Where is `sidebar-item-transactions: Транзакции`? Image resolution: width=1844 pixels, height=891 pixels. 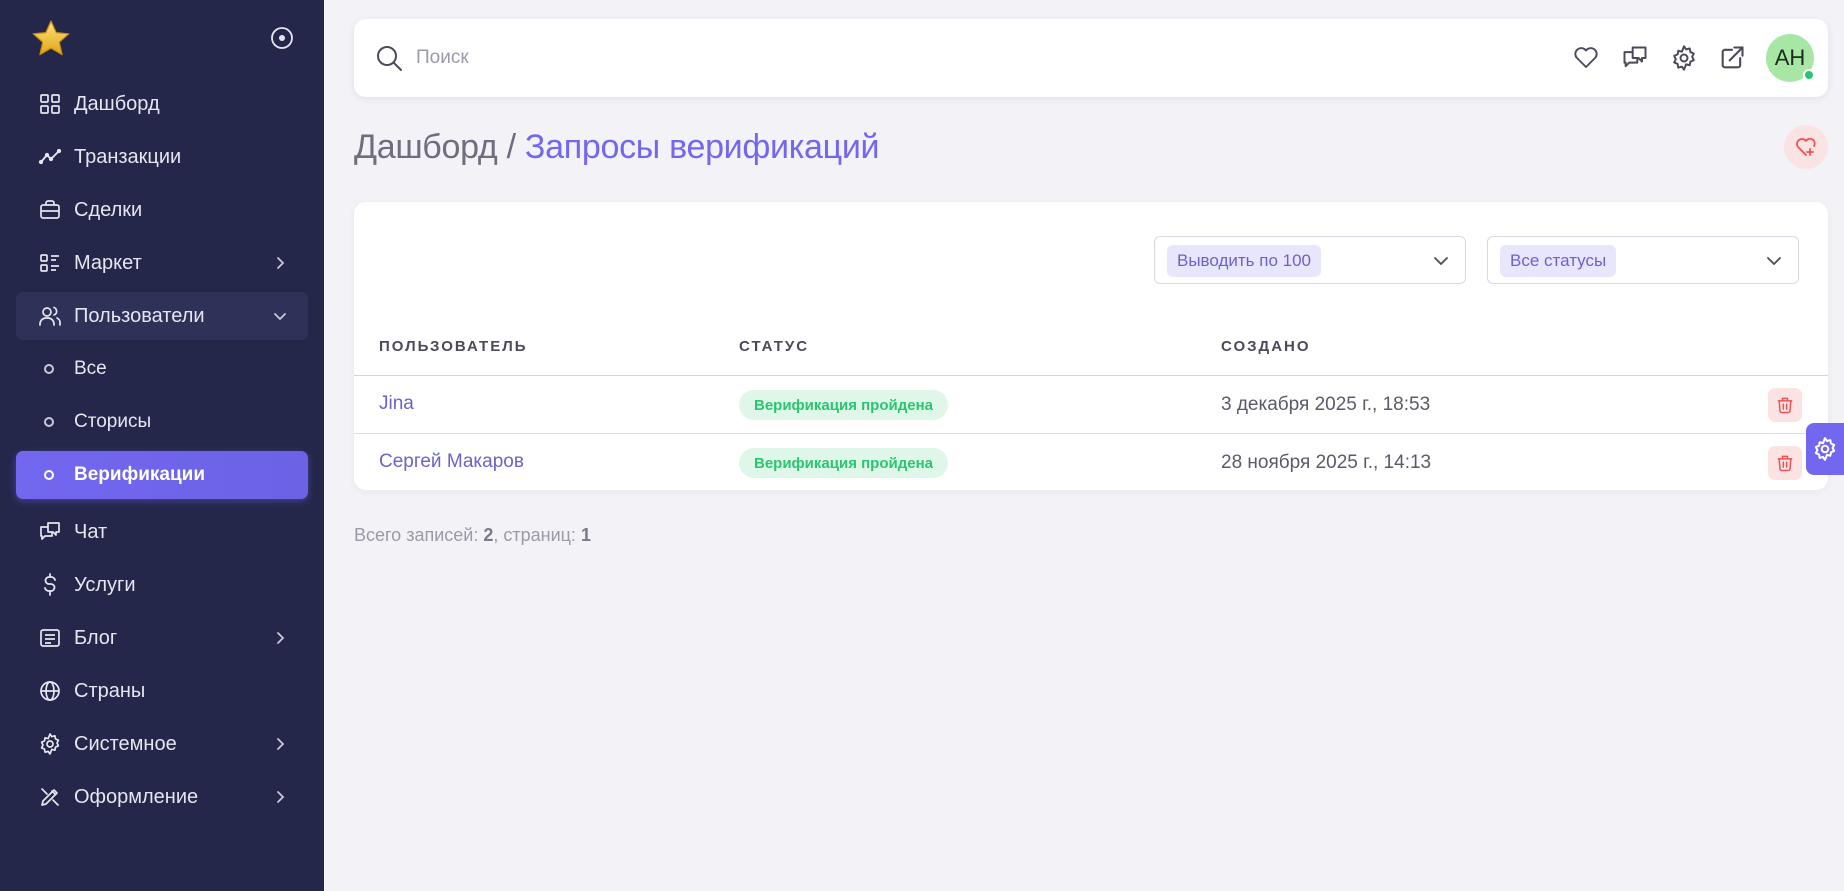 sidebar-item-transactions: Транзакции is located at coordinates (162, 157).